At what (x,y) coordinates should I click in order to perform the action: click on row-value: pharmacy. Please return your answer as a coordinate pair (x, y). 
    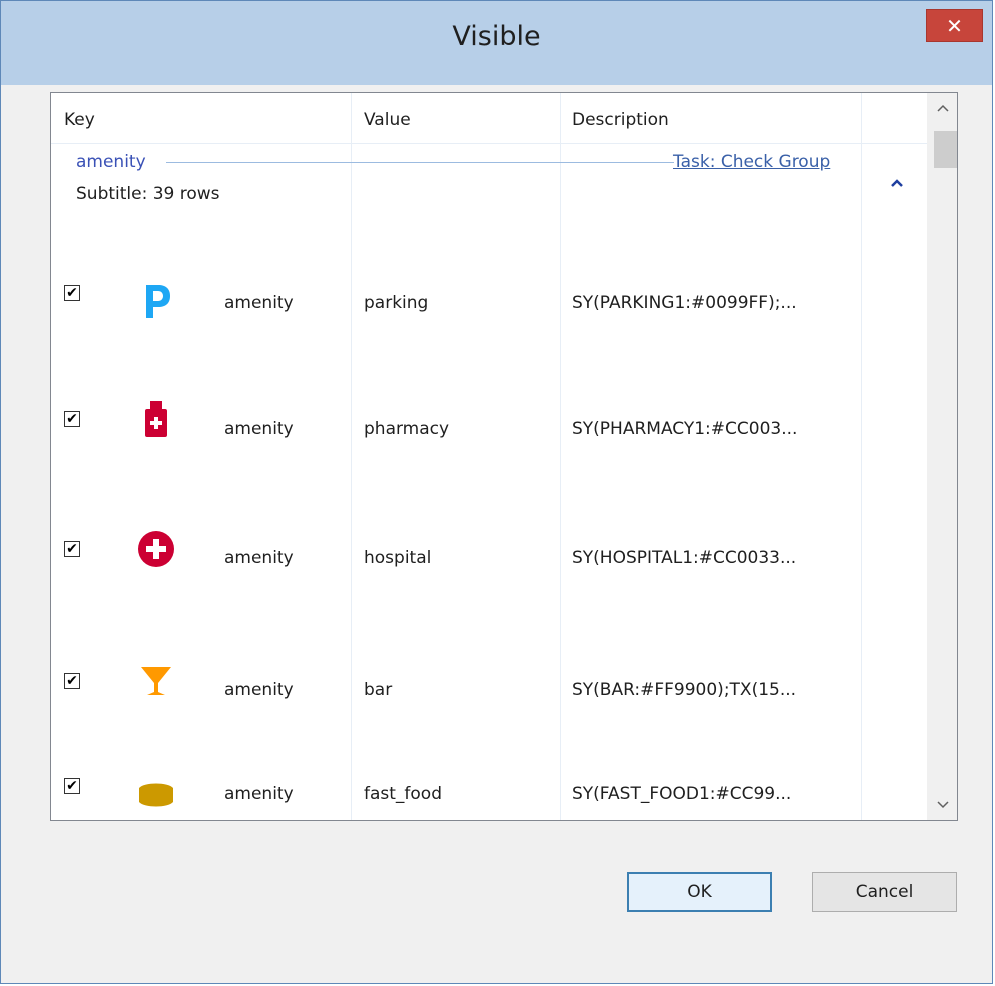
    Looking at the image, I should click on (407, 429).